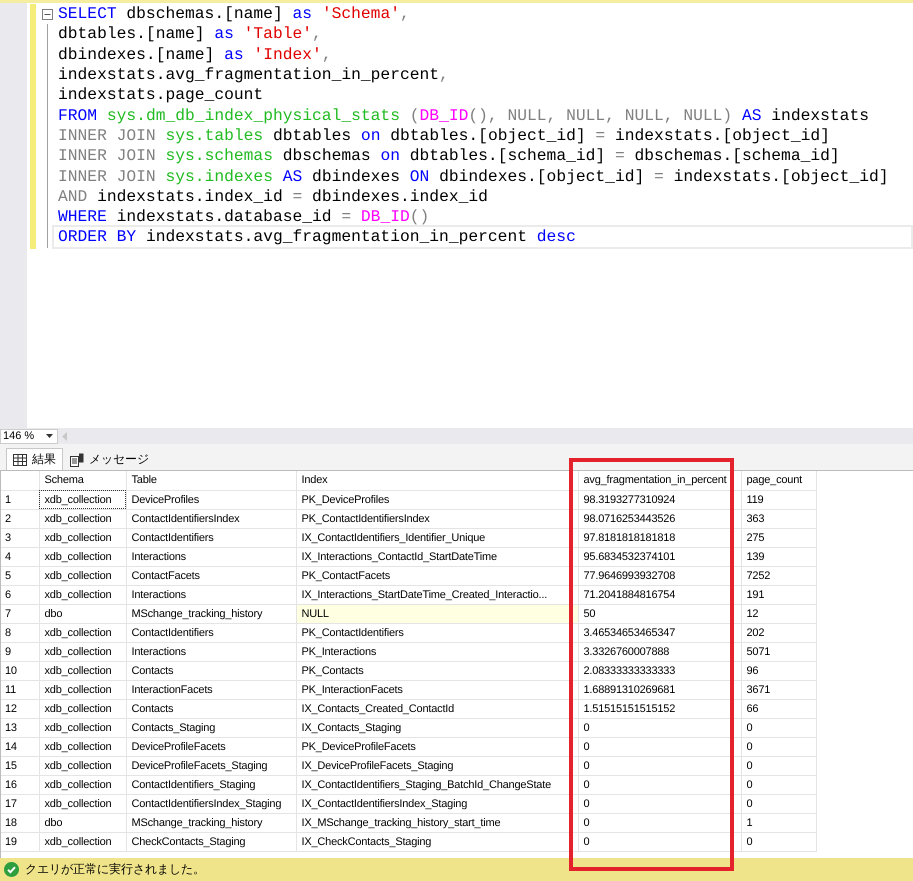 Image resolution: width=913 pixels, height=881 pixels. What do you see at coordinates (190, 34) in the screenshot?
I see `code-line: dbtables.[name] as 'Table',` at bounding box center [190, 34].